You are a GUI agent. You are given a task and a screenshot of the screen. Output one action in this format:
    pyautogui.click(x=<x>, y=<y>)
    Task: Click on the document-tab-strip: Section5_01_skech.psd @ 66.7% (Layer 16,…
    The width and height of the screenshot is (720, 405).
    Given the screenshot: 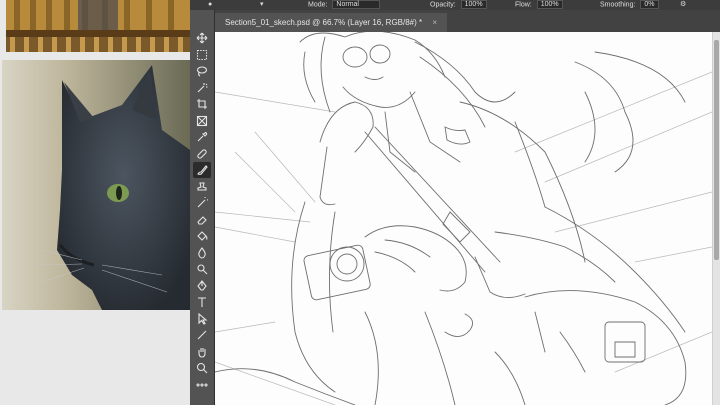 What is the action you would take?
    pyautogui.click(x=467, y=21)
    